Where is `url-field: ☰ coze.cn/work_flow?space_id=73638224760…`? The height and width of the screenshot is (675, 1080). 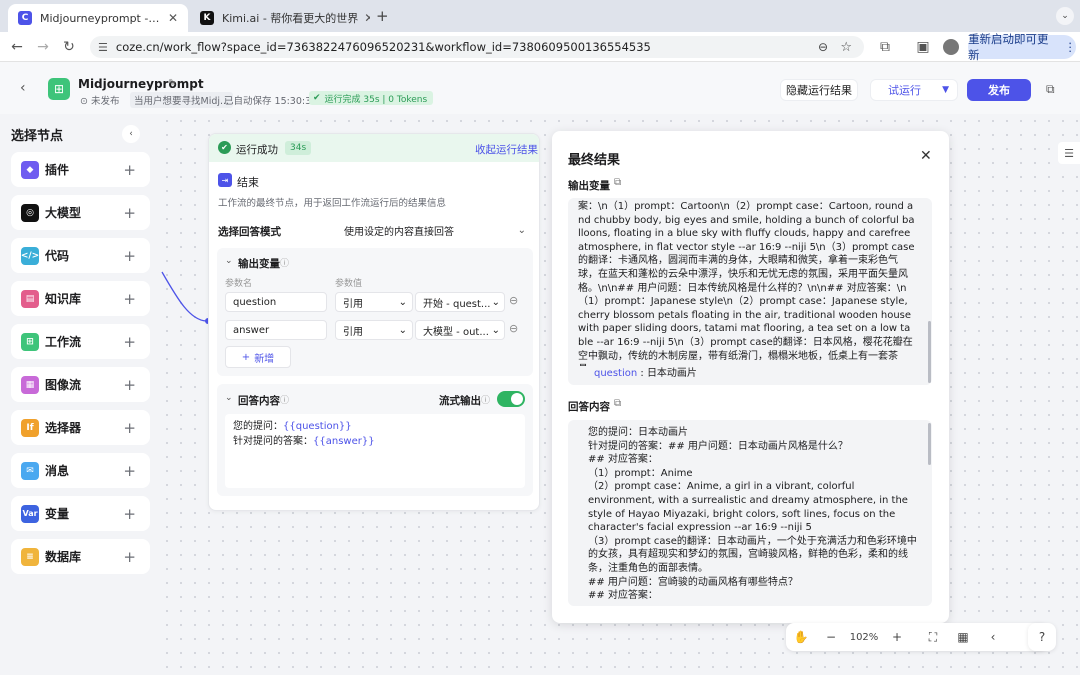
url-field: ☰ coze.cn/work_flow?space_id=73638224760… is located at coordinates (477, 47).